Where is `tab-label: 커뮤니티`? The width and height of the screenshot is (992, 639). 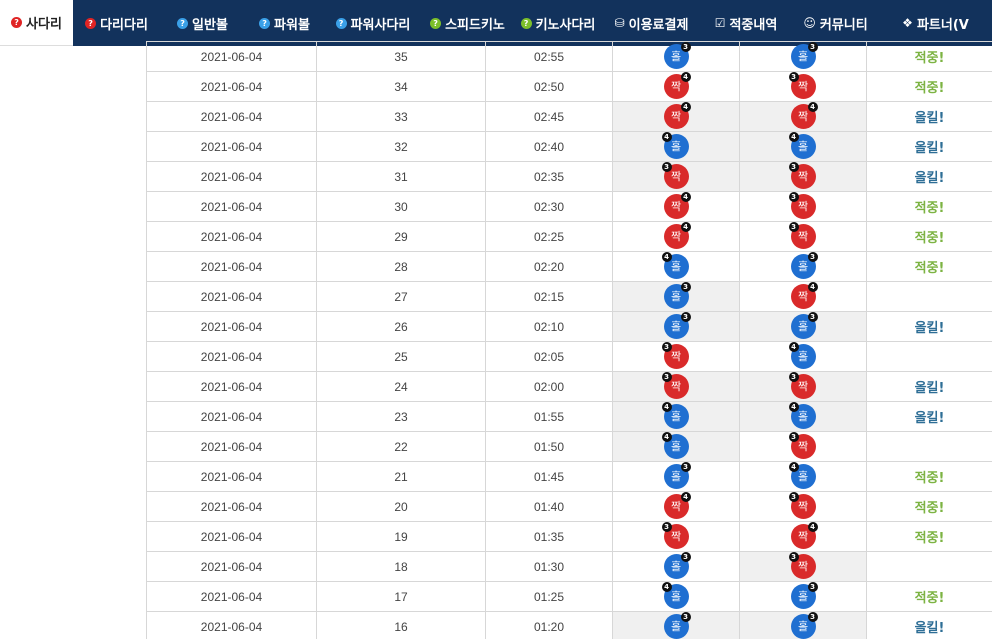 tab-label: 커뮤니티 is located at coordinates (843, 25).